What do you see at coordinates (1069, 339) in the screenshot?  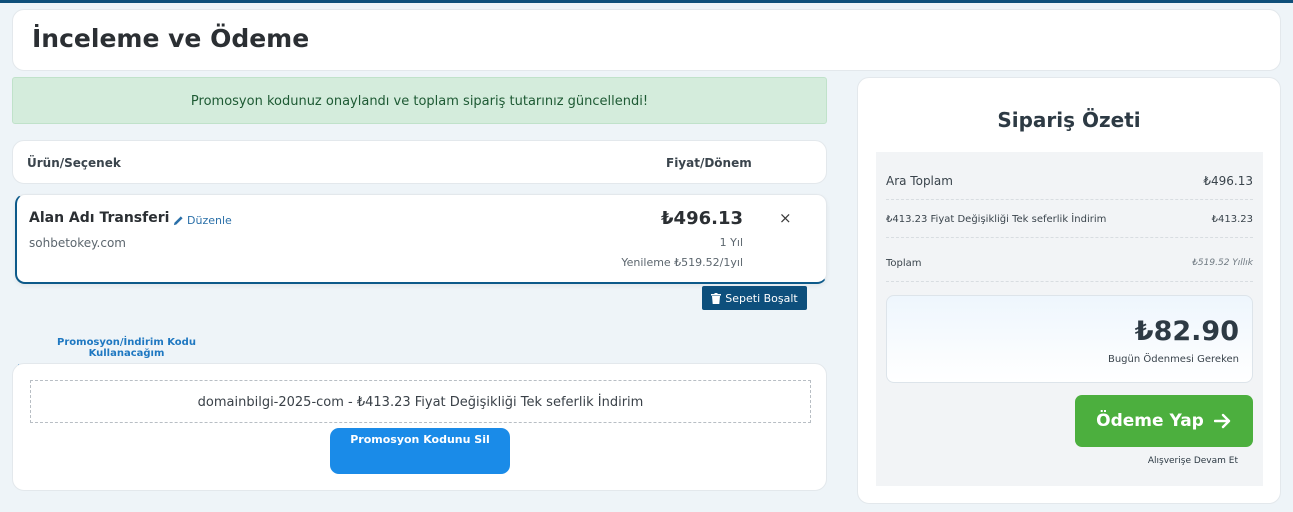 I see `amount-due-box: ₺82.90 Bugün Ödenmesi Gereken` at bounding box center [1069, 339].